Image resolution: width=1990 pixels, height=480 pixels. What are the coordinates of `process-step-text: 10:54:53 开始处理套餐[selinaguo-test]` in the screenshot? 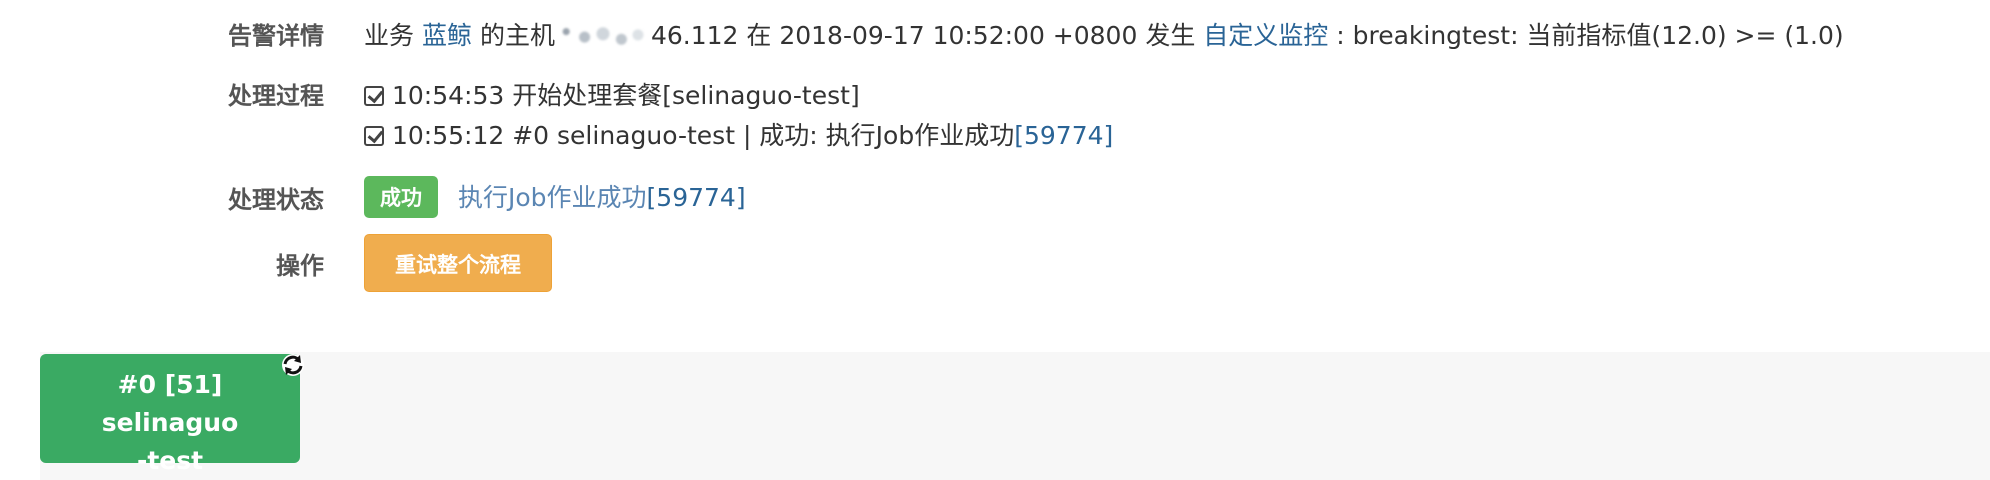 It's located at (626, 95).